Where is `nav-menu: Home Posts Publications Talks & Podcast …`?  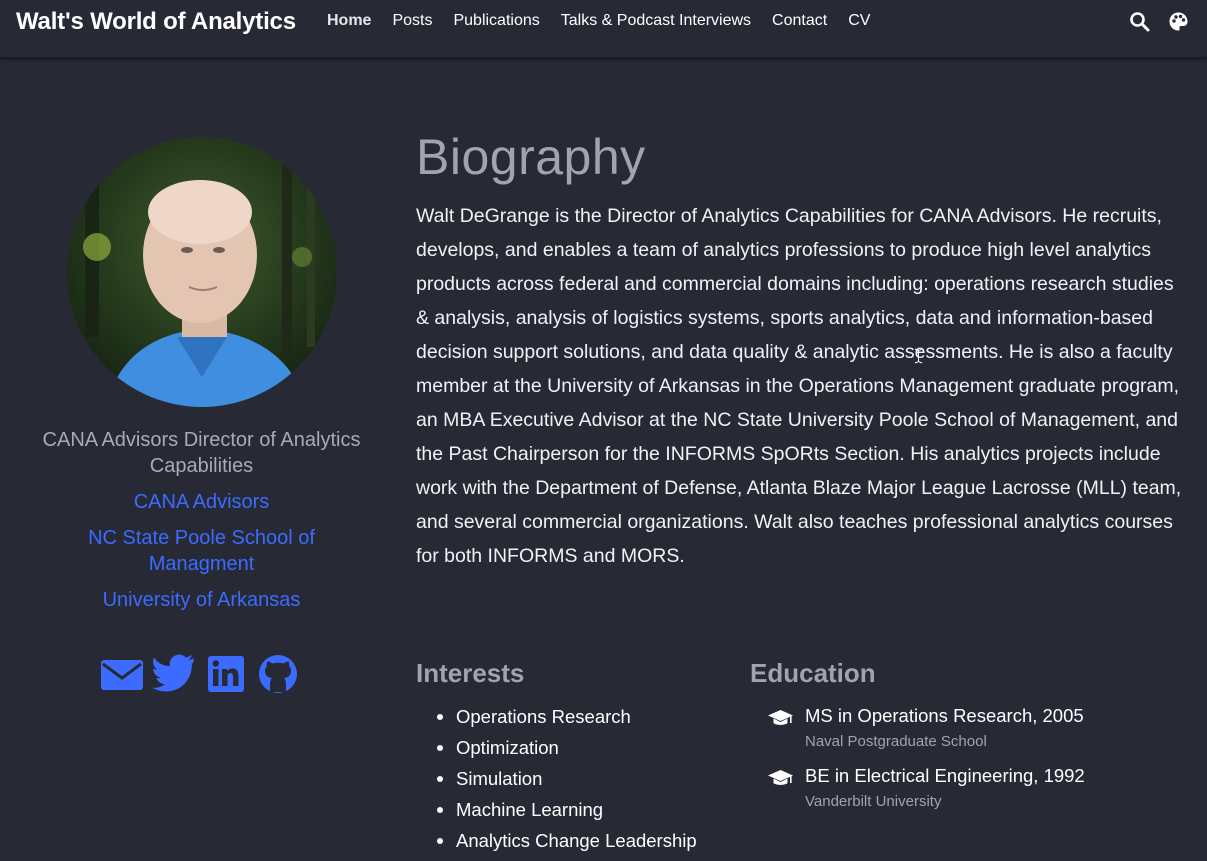
nav-menu: Home Posts Publications Talks & Podcast … is located at coordinates (609, 21).